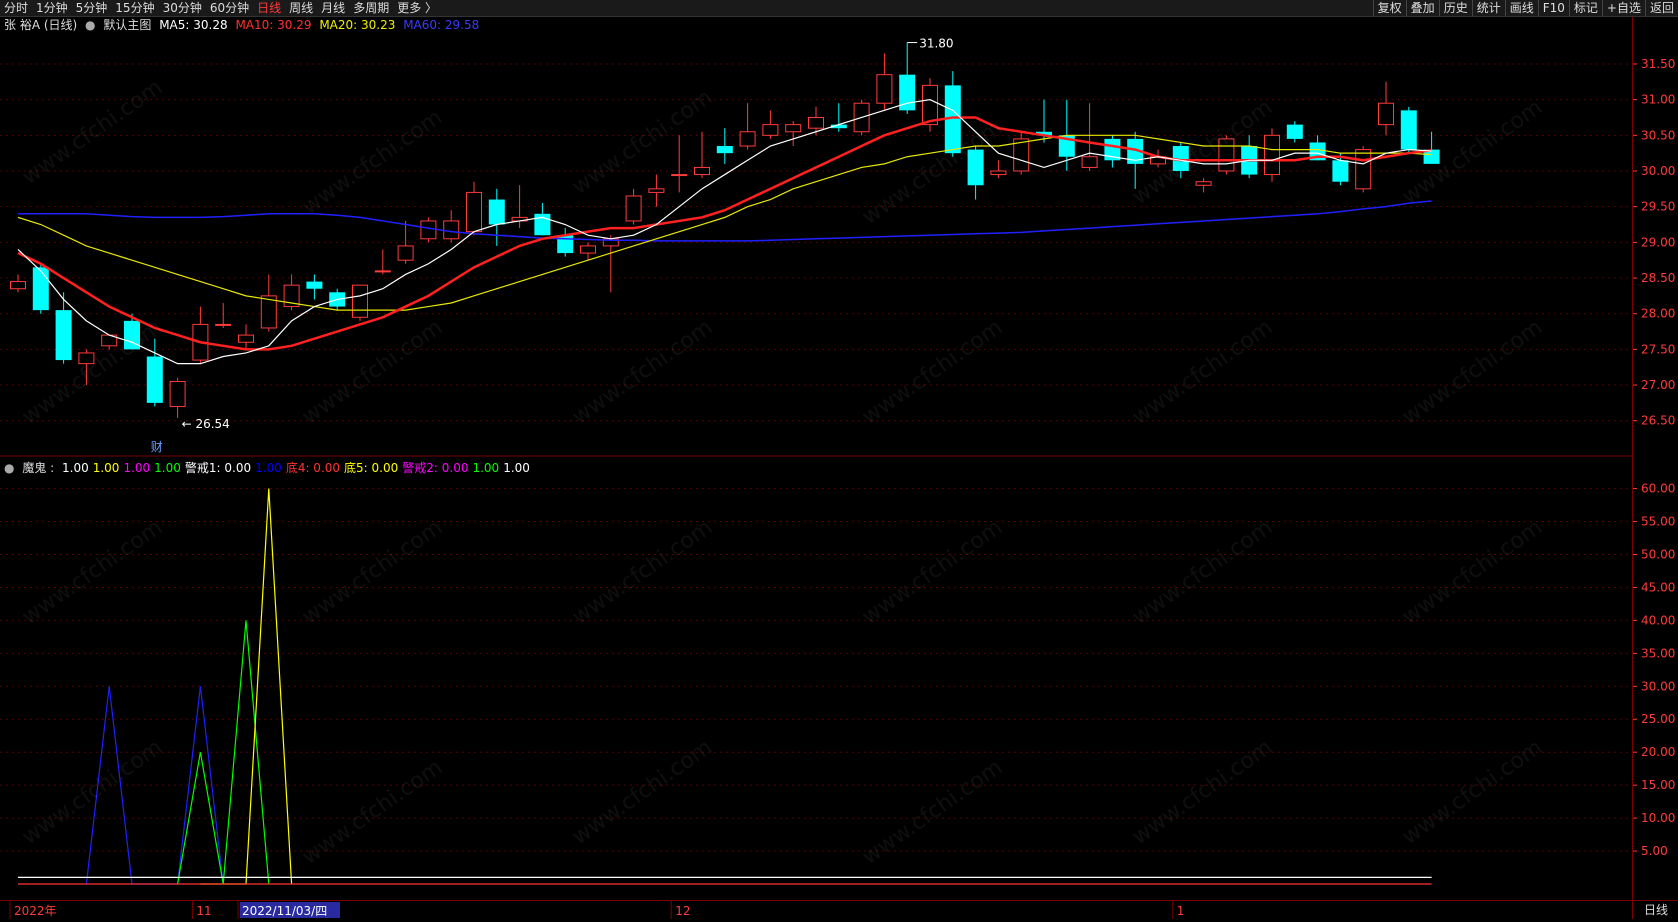  Describe the element at coordinates (417, 8) in the screenshot. I see `period-tab-10: 更多 〉` at that location.